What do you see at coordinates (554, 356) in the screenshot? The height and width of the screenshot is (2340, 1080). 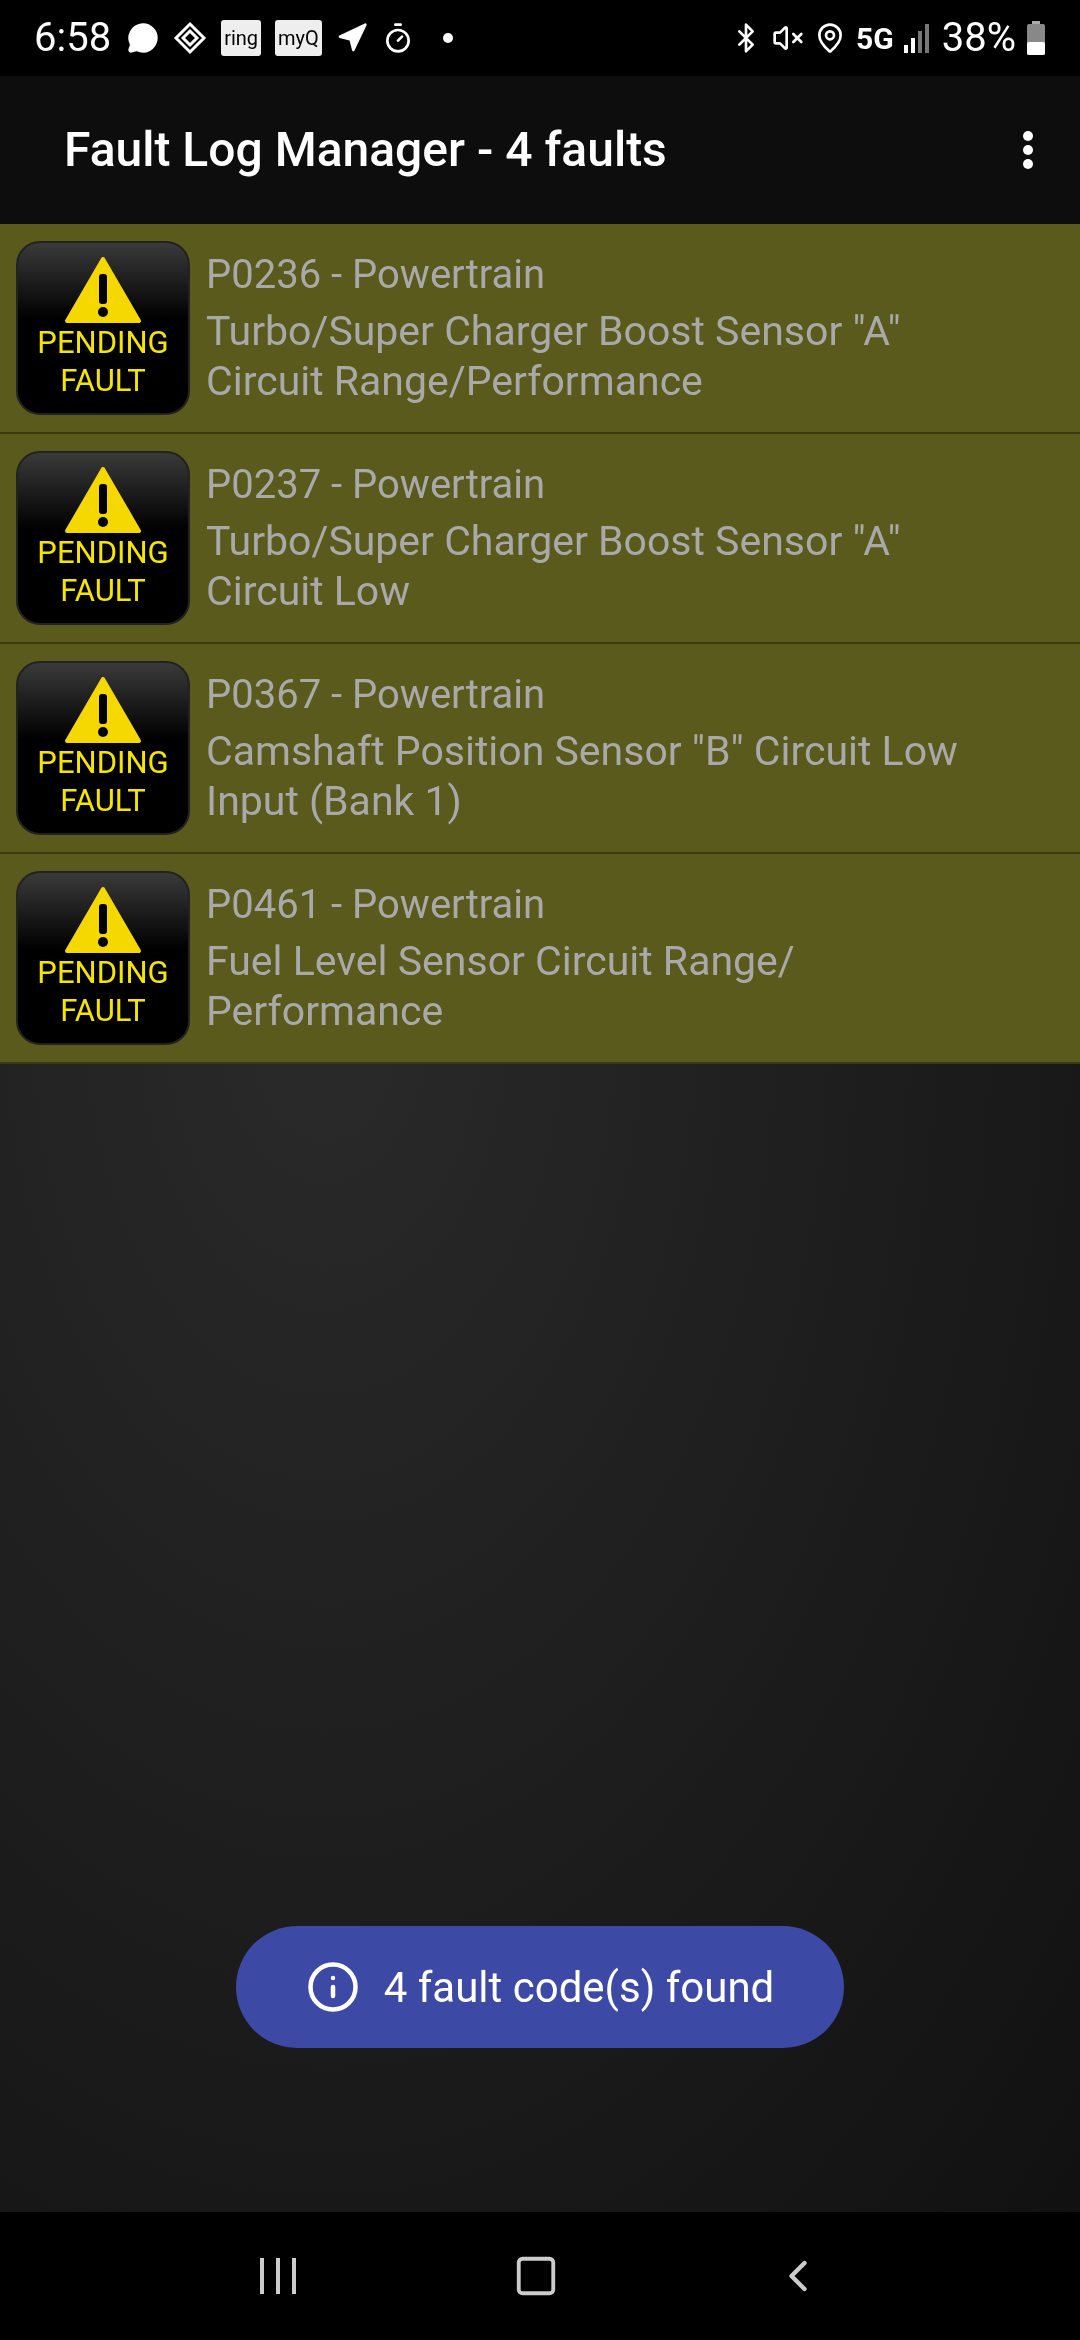 I see `fault-description: Turbo/Super Charger Boost Sensor "A" Circuit Range/Performance` at bounding box center [554, 356].